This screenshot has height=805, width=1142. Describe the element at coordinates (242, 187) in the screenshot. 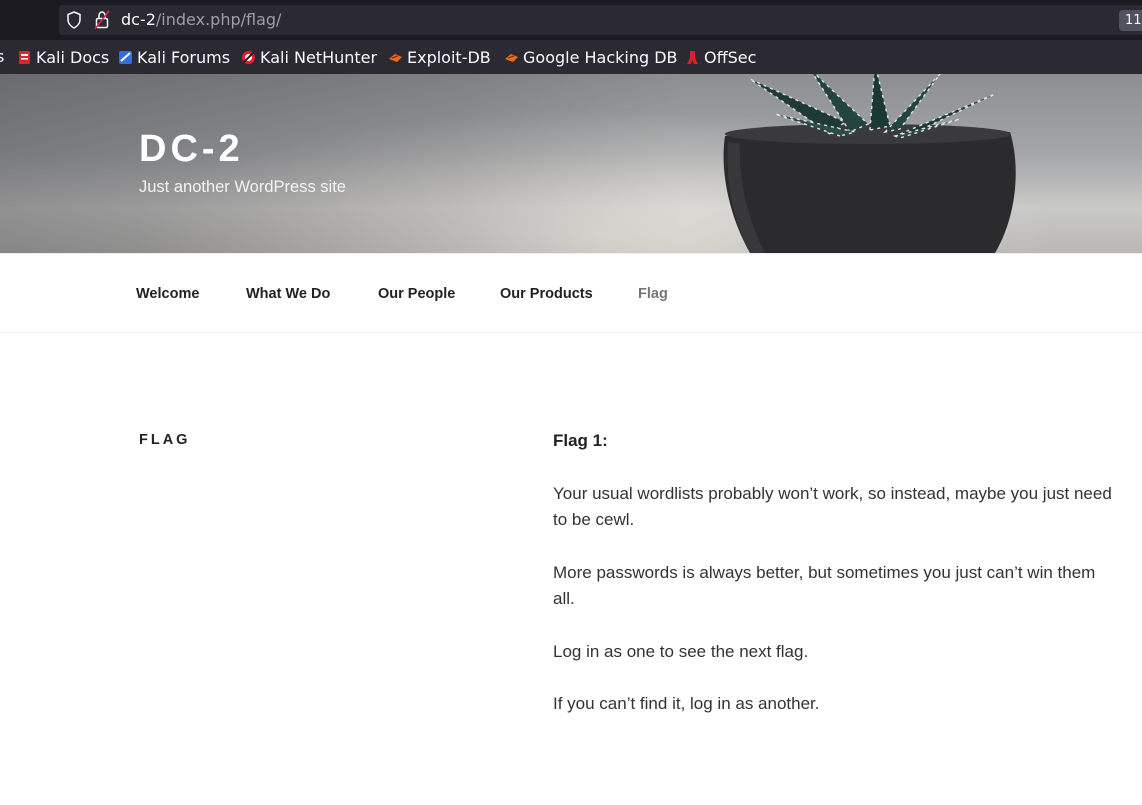

I see `site-description: Just another WordPress site` at that location.